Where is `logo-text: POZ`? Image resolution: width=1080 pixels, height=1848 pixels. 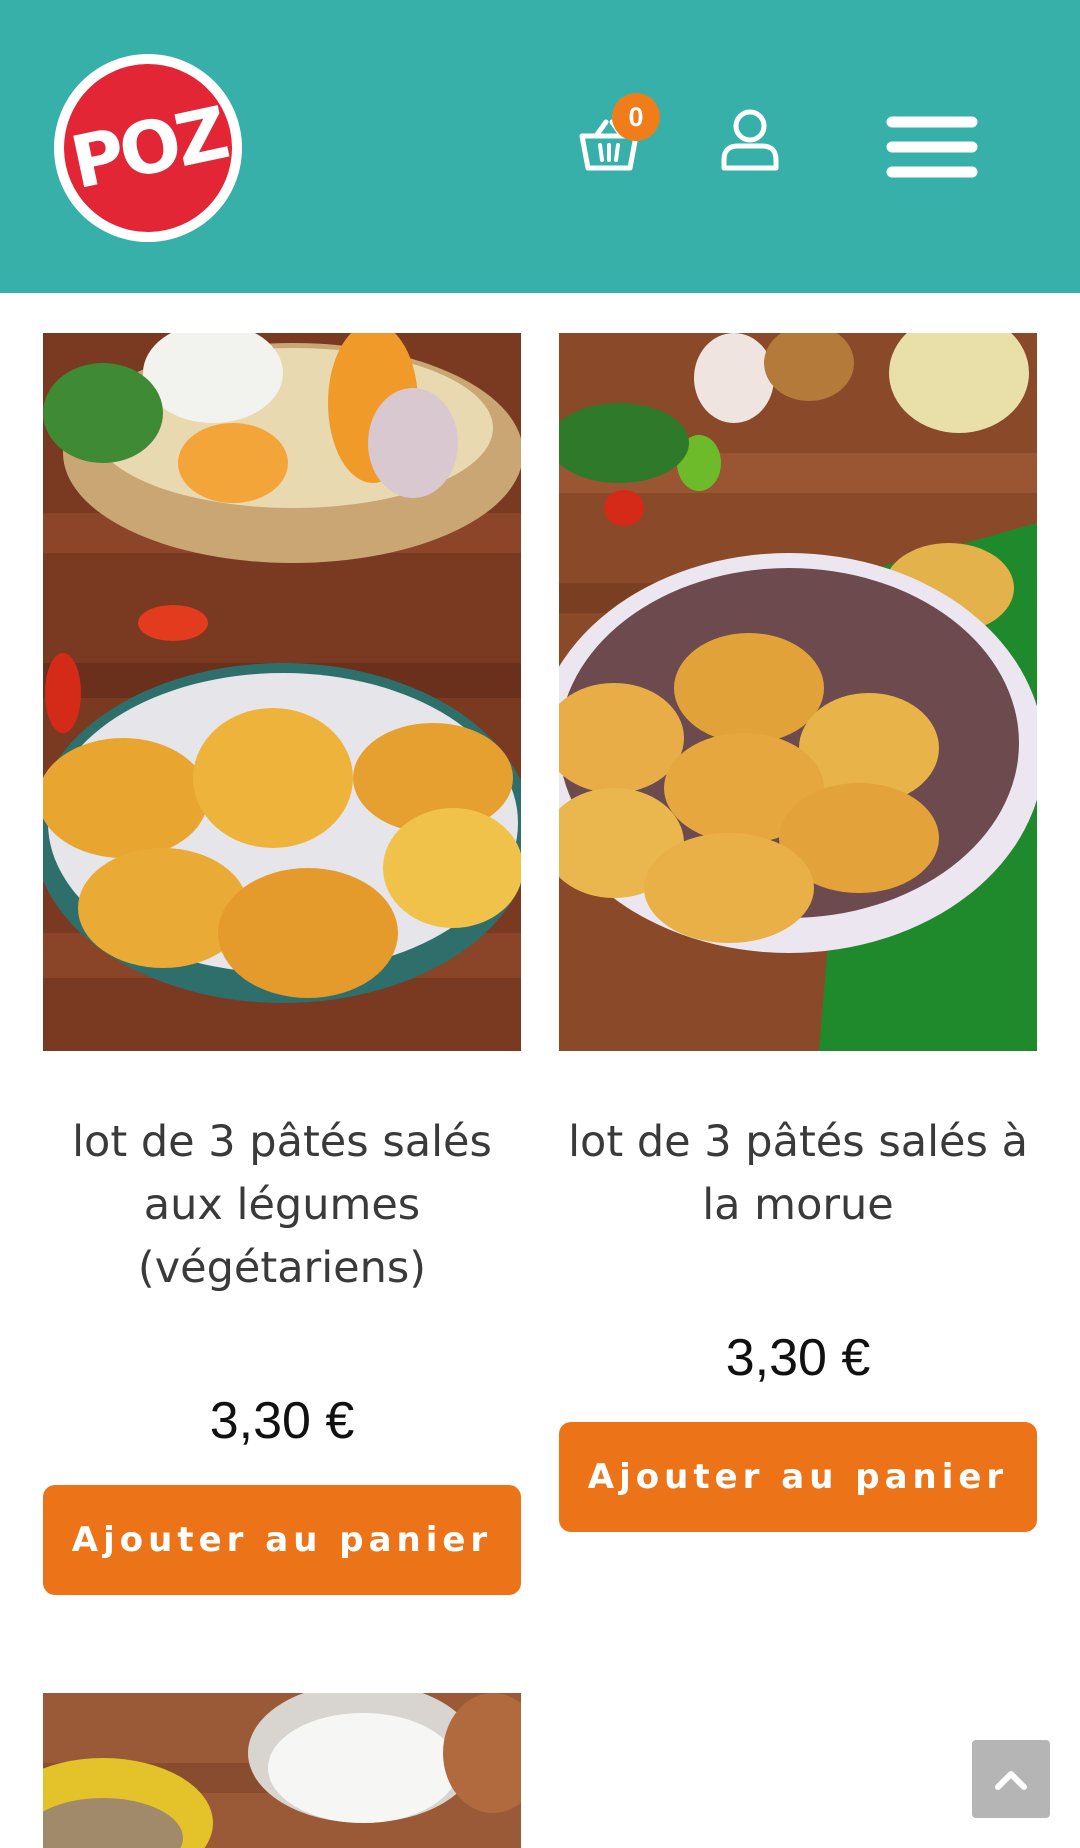
logo-text: POZ is located at coordinates (148, 148).